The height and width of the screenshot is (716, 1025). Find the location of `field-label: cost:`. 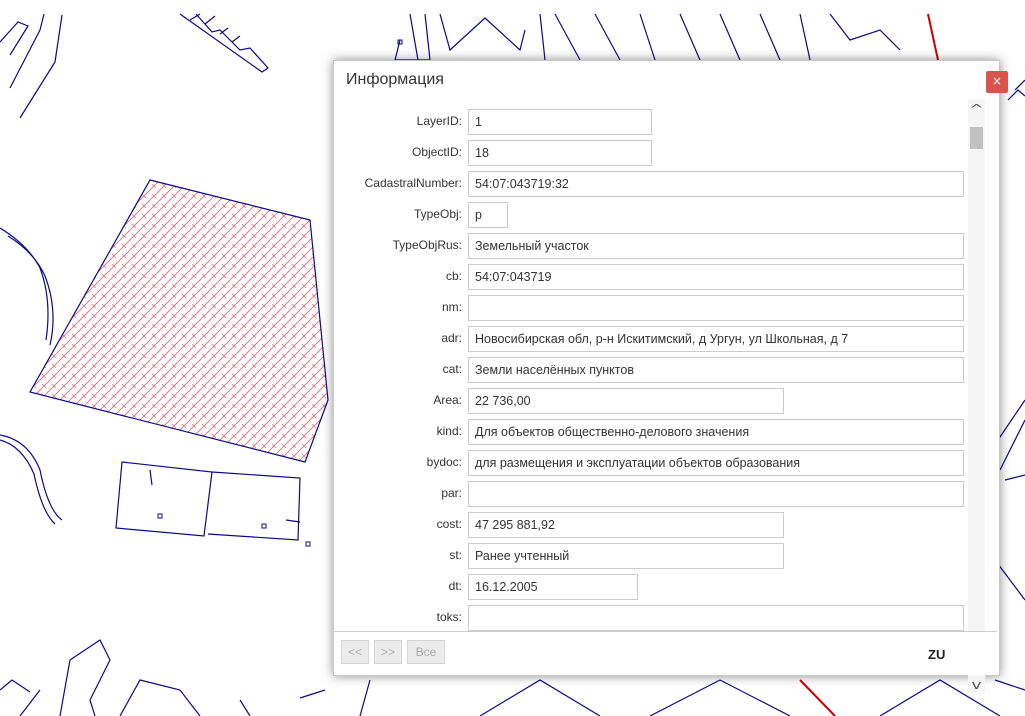

field-label: cost: is located at coordinates (449, 524).